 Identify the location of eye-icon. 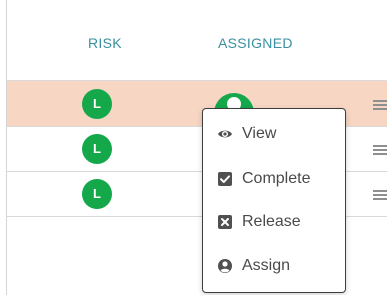
(225, 134).